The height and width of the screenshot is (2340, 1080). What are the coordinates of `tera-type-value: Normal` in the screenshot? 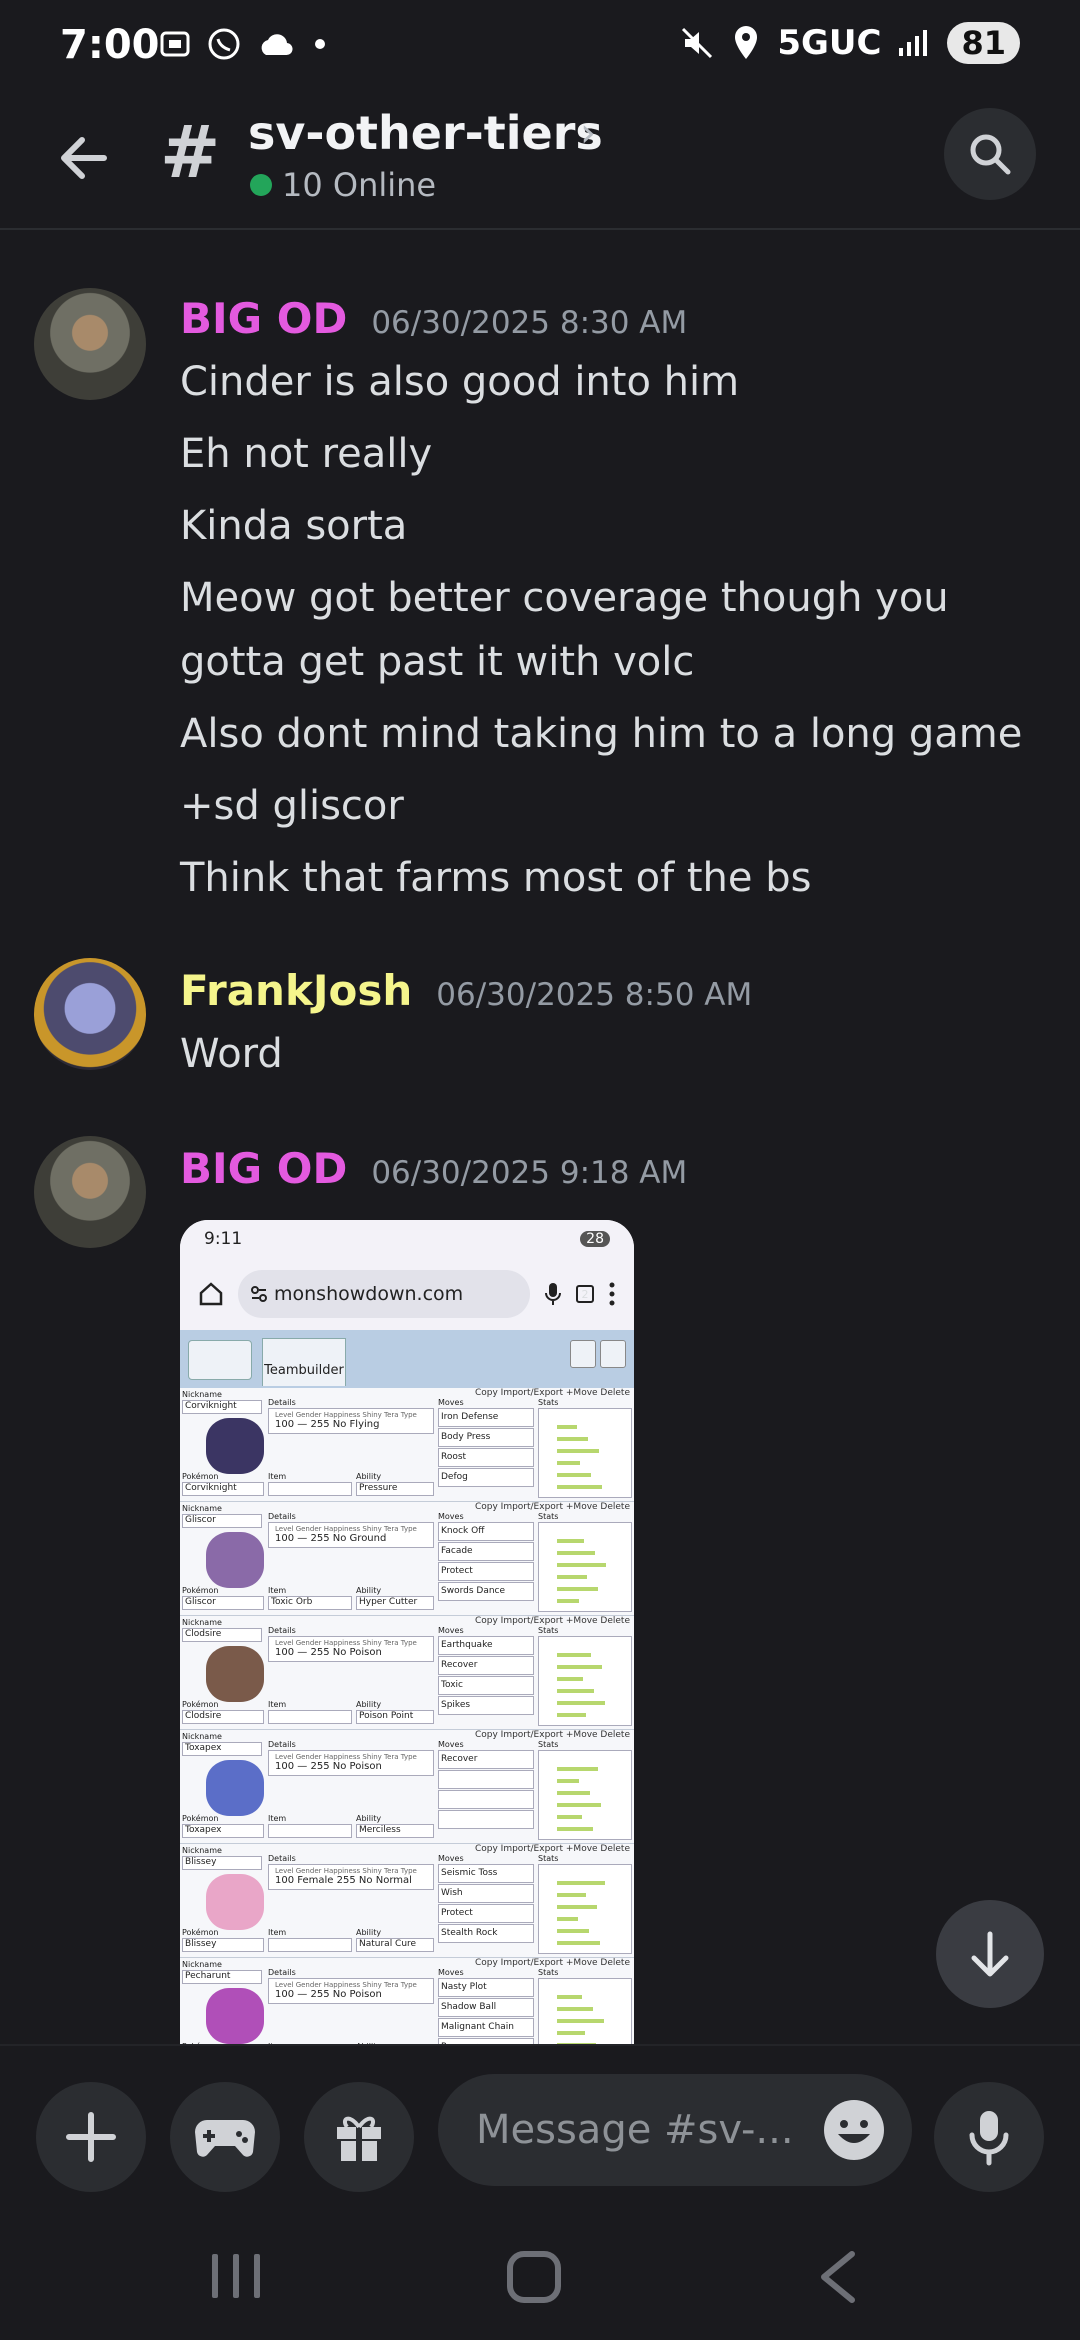 It's located at (393, 1880).